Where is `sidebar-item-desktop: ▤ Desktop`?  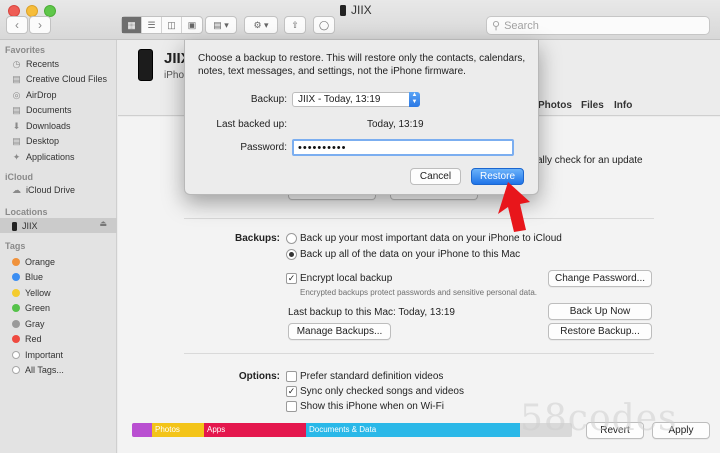 sidebar-item-desktop: ▤ Desktop is located at coordinates (35, 141).